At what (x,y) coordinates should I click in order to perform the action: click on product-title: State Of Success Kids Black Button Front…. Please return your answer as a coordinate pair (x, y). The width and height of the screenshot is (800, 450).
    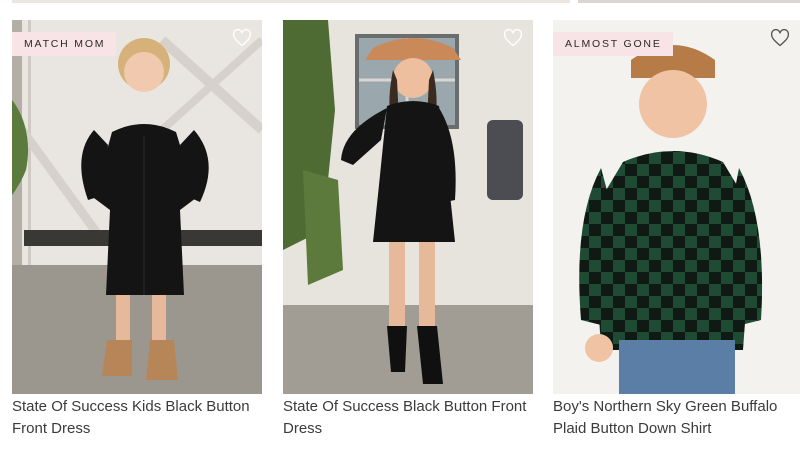
    Looking at the image, I should click on (136, 418).